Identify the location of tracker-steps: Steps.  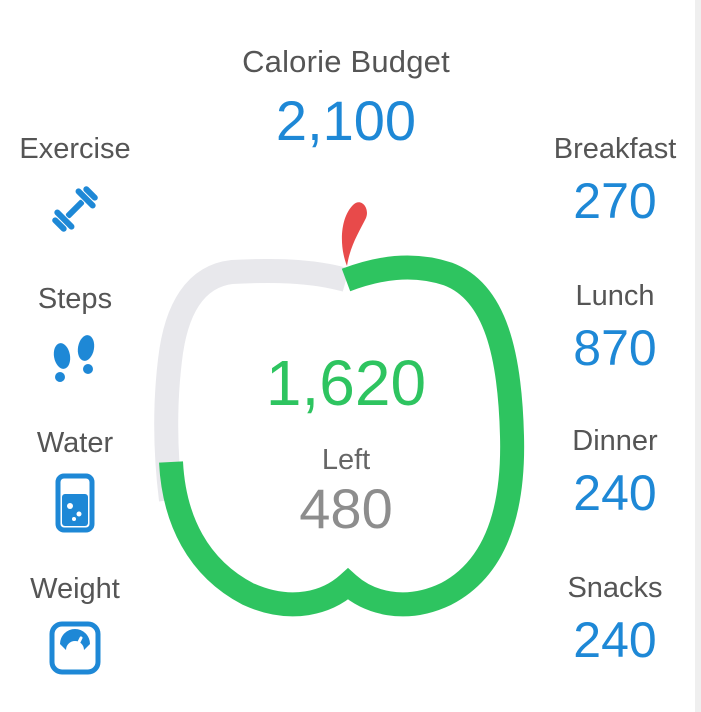
(75, 337).